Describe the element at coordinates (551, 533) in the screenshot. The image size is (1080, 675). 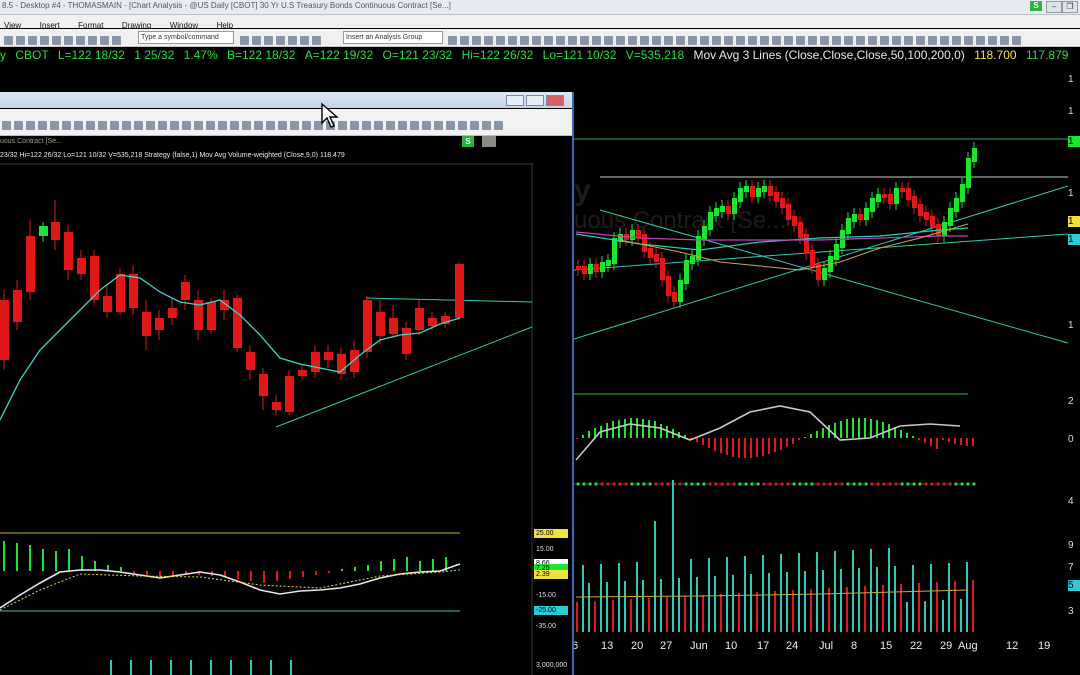
I see `inner-axis-label: 25.00` at that location.